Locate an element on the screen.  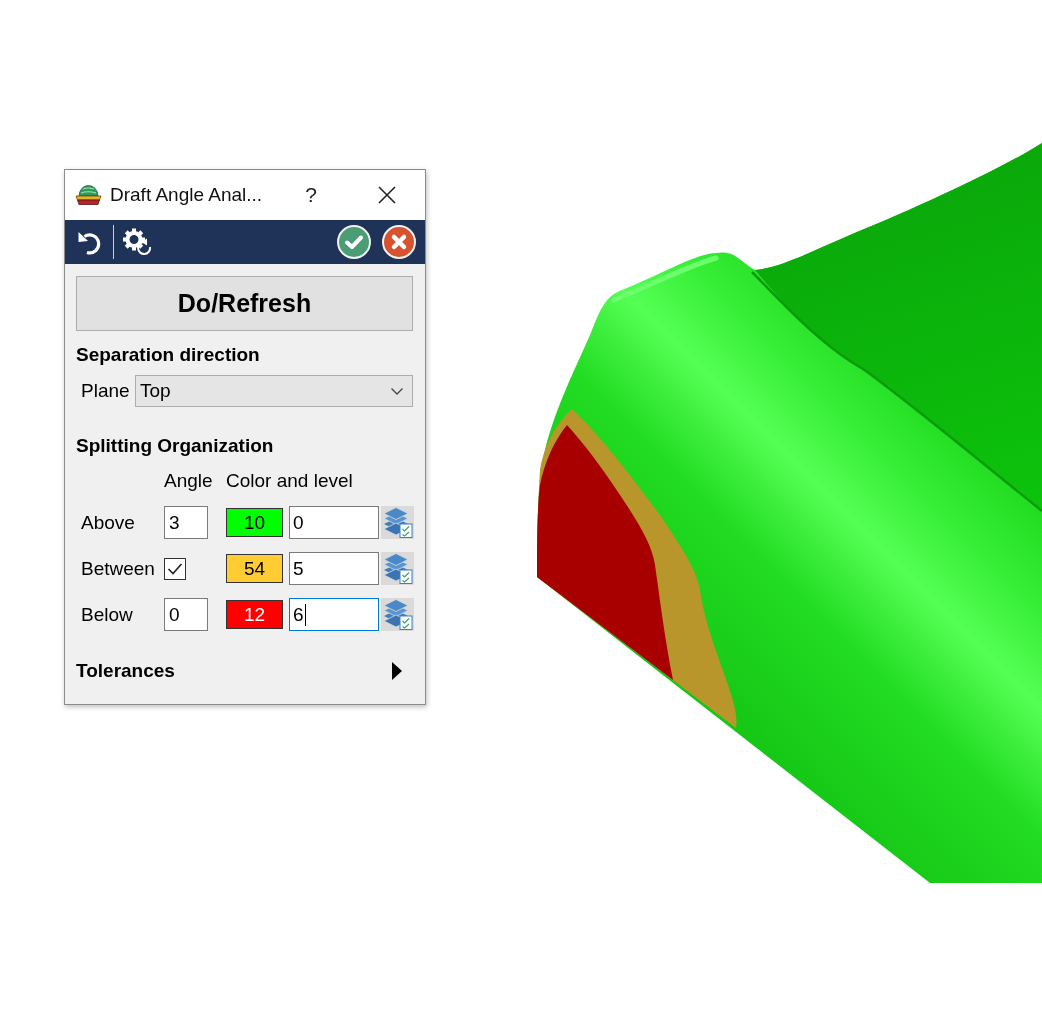
column-header: Color and level is located at coordinates (289, 481).